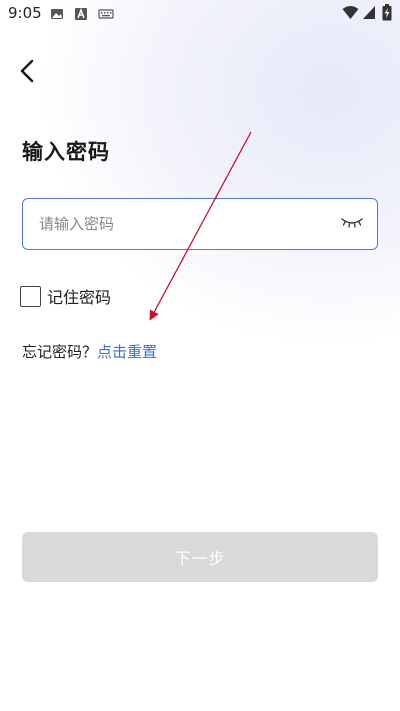 The width and height of the screenshot is (400, 711). I want to click on remember-password-option: 记住密码, so click(65, 296).